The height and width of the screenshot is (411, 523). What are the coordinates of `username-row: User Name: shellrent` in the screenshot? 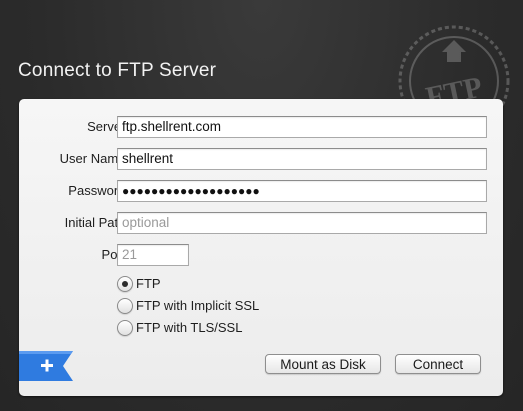 It's located at (261, 159).